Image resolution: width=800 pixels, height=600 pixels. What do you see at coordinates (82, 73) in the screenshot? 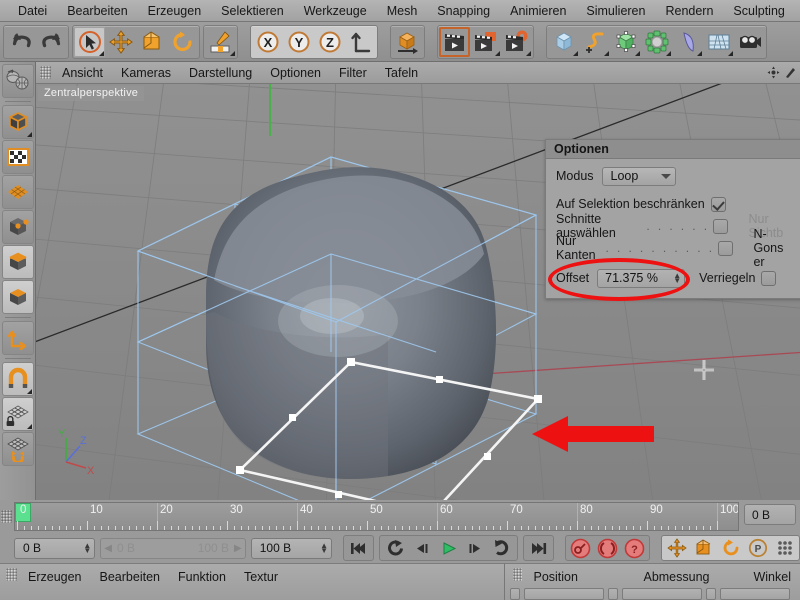
I see `viewport-menu-ansicht: Ansicht` at bounding box center [82, 73].